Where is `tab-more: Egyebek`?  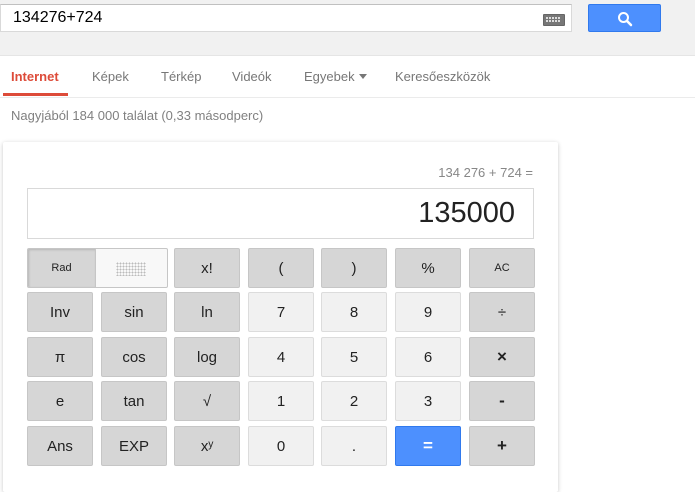
tab-more: Egyebek is located at coordinates (335, 76).